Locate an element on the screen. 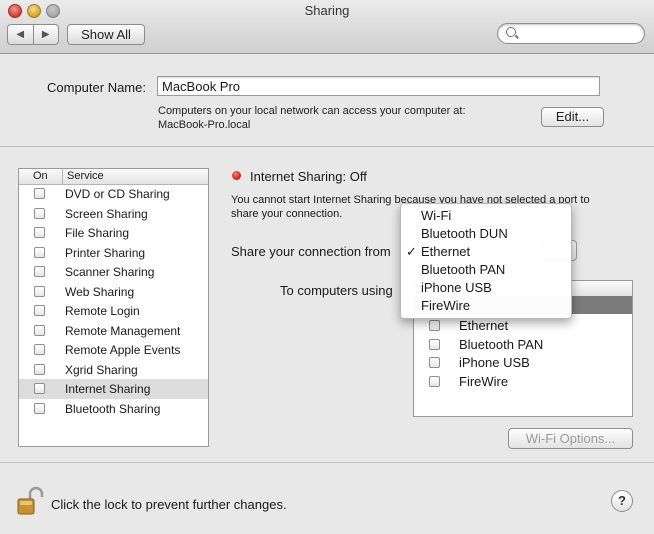  port-row: Bluetooth PAN is located at coordinates (523, 344).